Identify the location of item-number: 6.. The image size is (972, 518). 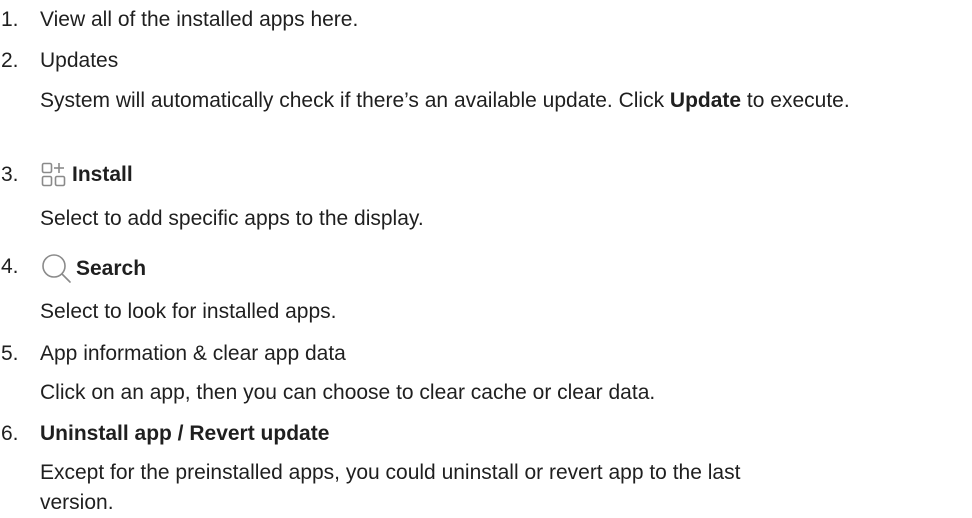
(10, 433).